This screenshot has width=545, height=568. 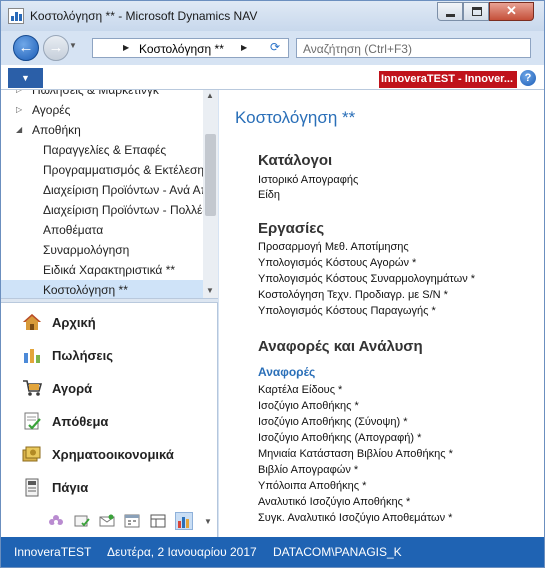 What do you see at coordinates (109, 300) in the screenshot?
I see `pane-splitter` at bounding box center [109, 300].